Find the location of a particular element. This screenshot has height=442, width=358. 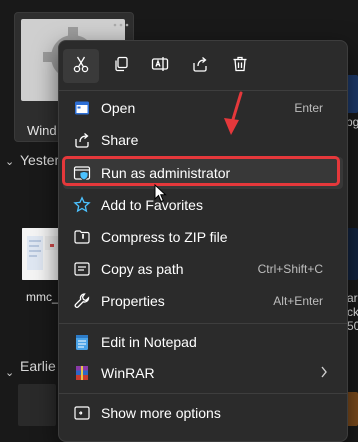

menu-item-label: Add to Favorites is located at coordinates (152, 205).